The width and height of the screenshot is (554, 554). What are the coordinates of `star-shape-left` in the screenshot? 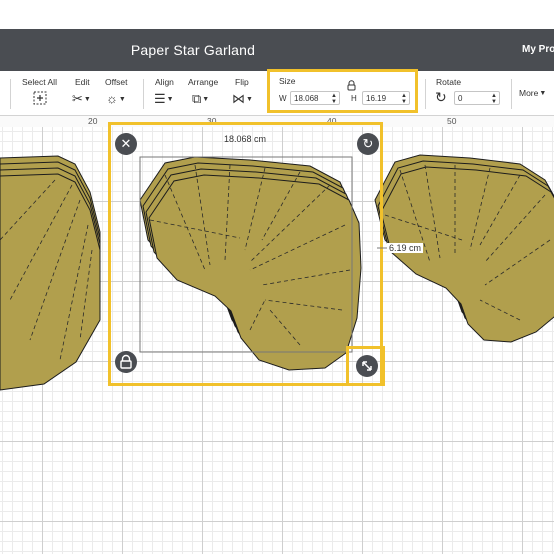 It's located at (50, 273).